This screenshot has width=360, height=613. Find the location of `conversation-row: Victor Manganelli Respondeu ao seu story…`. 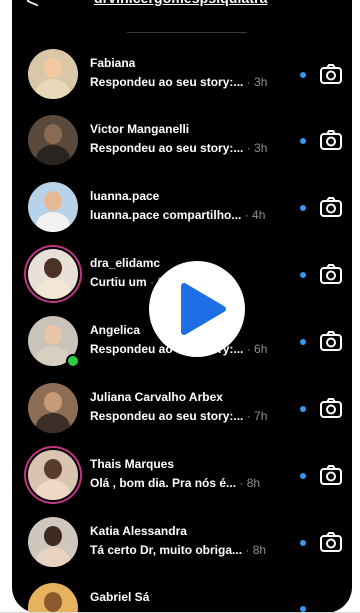

conversation-row: Victor Manganelli Respondeu ao seu story… is located at coordinates (182, 142).